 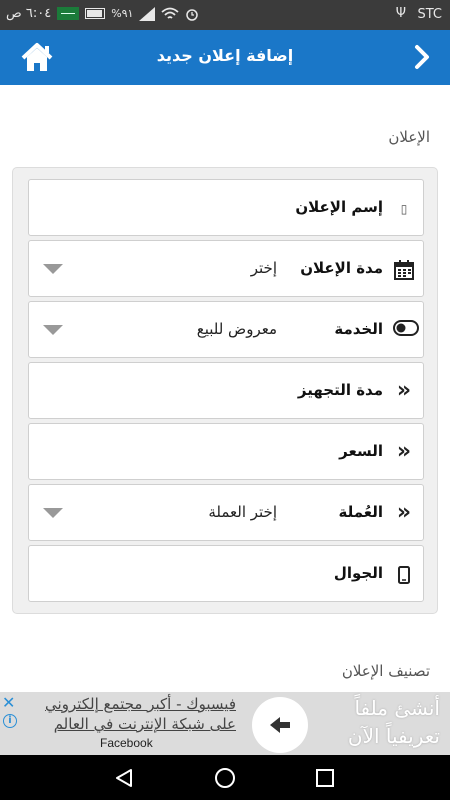 What do you see at coordinates (360, 512) in the screenshot?
I see `currency-label: العُملة` at bounding box center [360, 512].